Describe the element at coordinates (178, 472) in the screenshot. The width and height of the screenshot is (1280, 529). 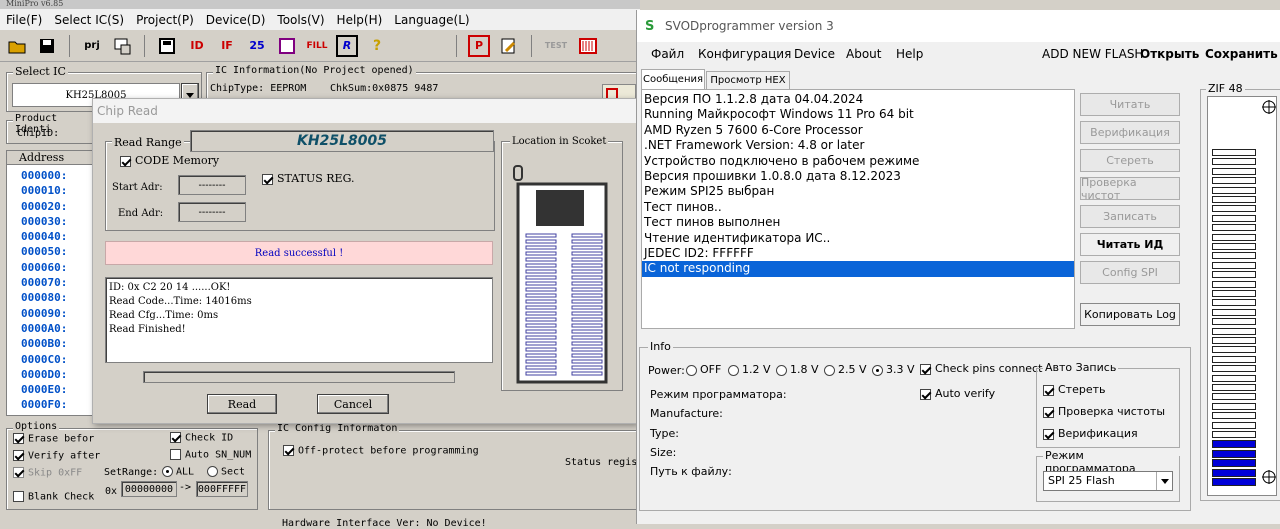
I see `range-all-radio: ALL` at that location.